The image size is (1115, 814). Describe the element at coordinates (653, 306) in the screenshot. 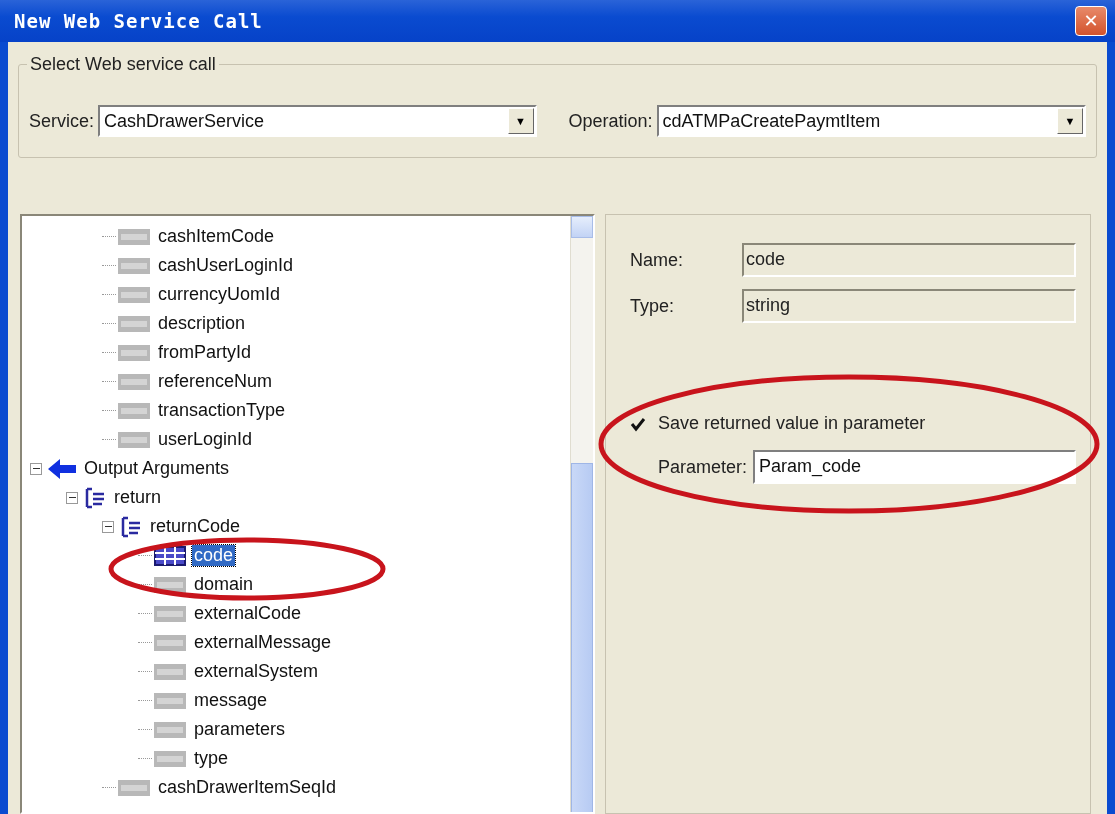

I see `field-label: Type:` at that location.